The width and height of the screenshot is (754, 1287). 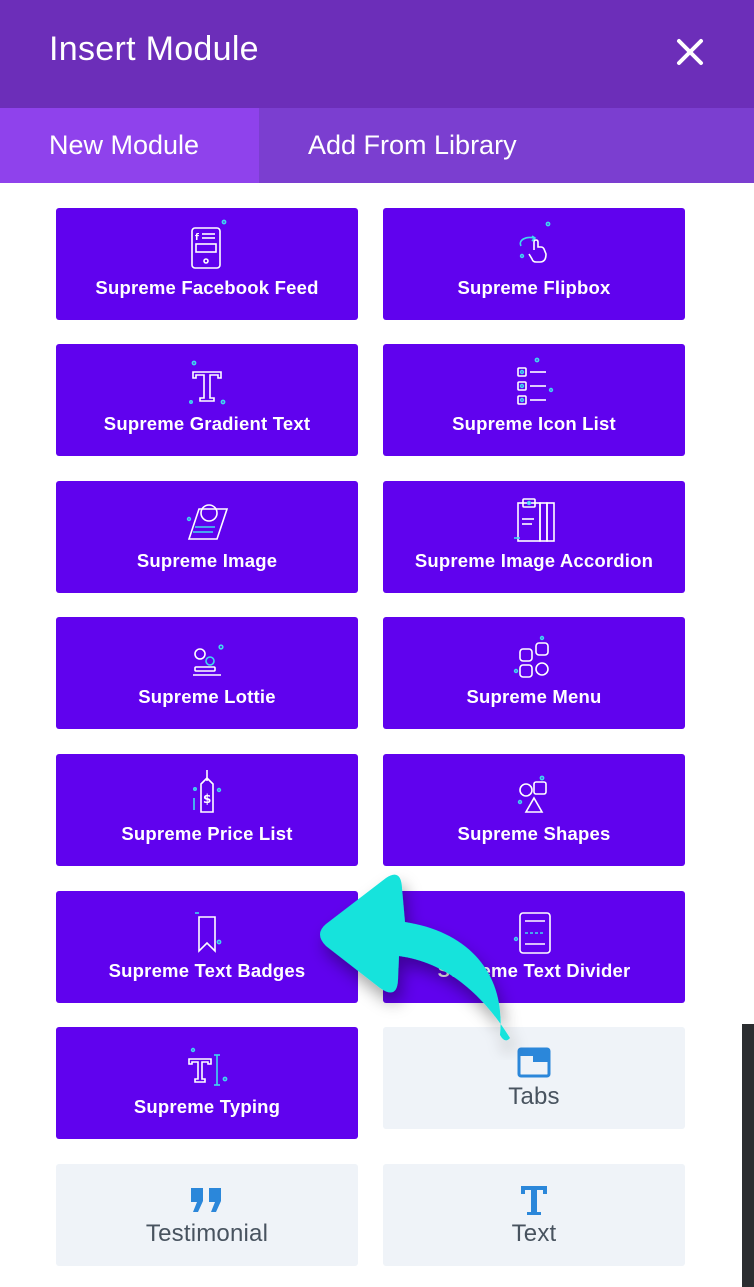 I want to click on gradient-text-icon, so click(x=207, y=382).